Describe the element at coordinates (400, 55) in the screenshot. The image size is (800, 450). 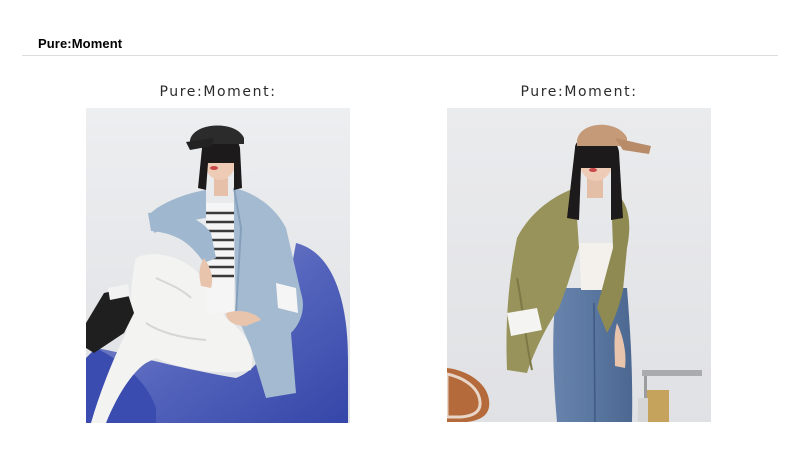
I see `header-divider` at that location.